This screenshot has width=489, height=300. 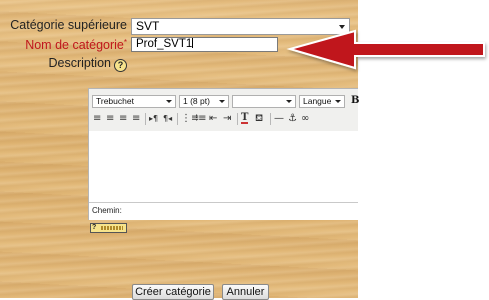 What do you see at coordinates (125, 42) in the screenshot?
I see `required-asterisk: *` at bounding box center [125, 42].